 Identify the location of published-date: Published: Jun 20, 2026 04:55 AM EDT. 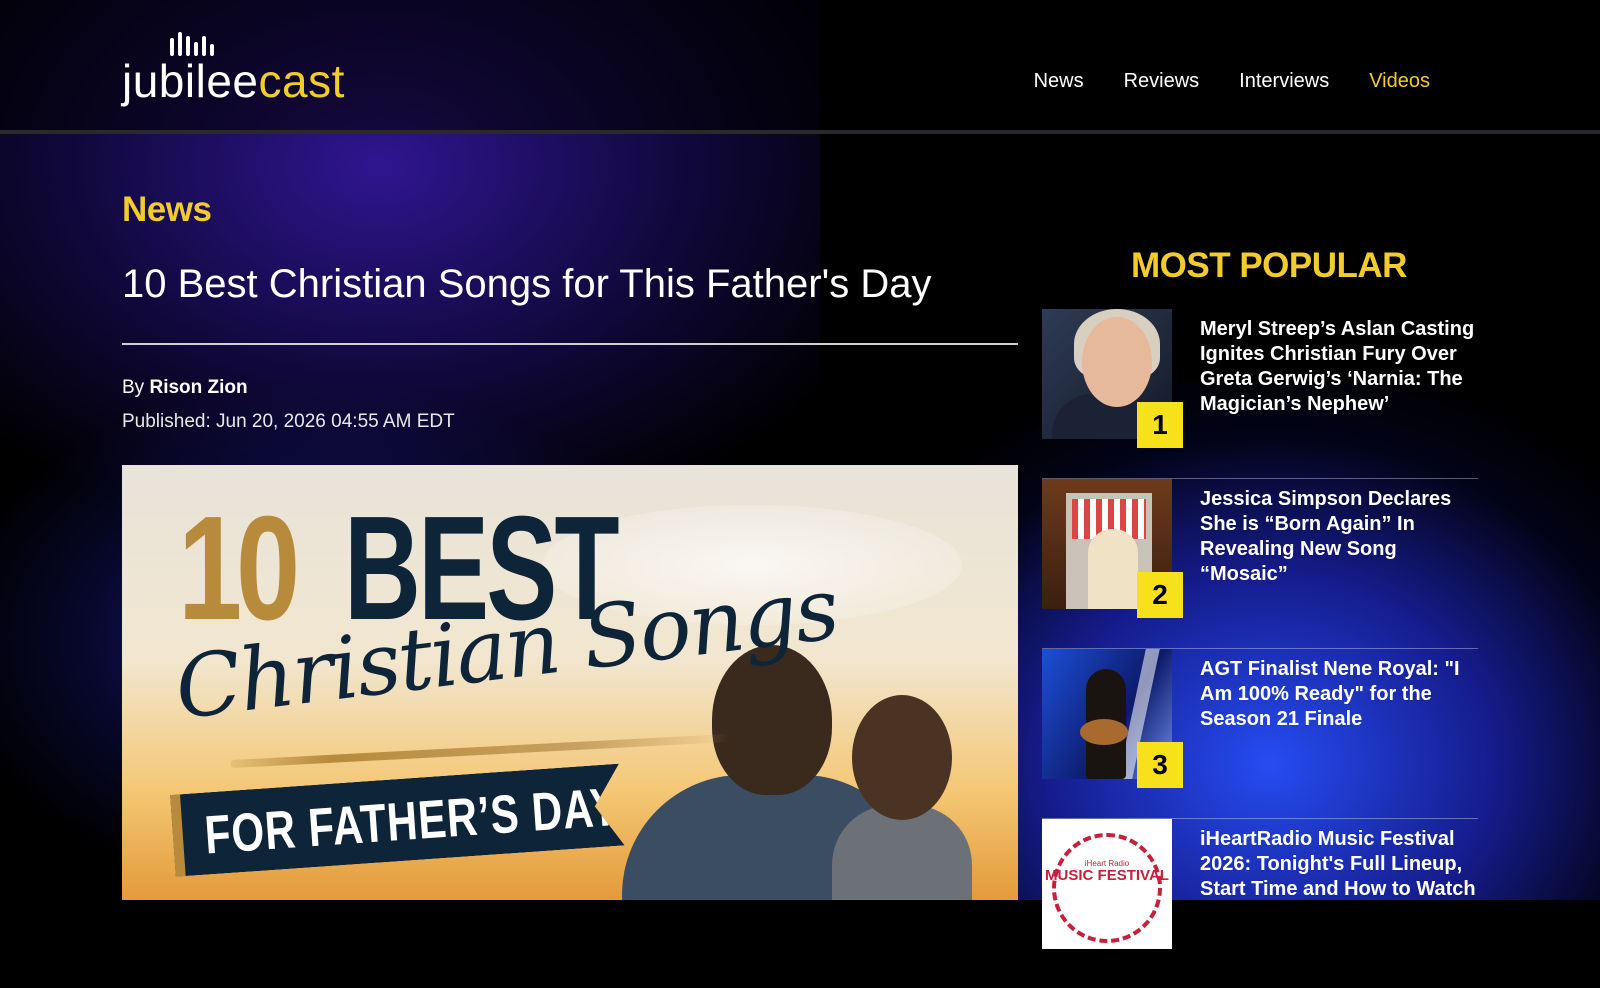
(288, 421).